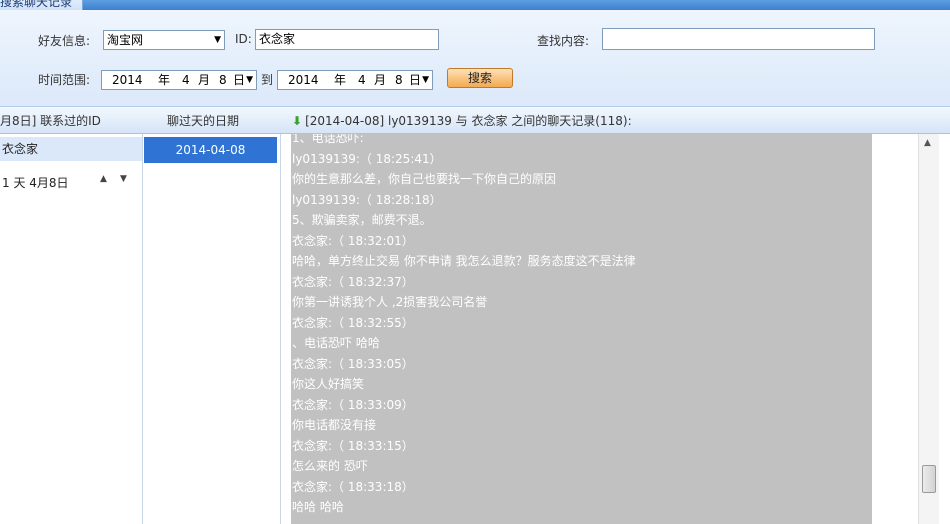 The height and width of the screenshot is (524, 950). Describe the element at coordinates (355, 80) in the screenshot. I see `end-date-picker: 2014 年 4 月 8 日 ▼` at that location.